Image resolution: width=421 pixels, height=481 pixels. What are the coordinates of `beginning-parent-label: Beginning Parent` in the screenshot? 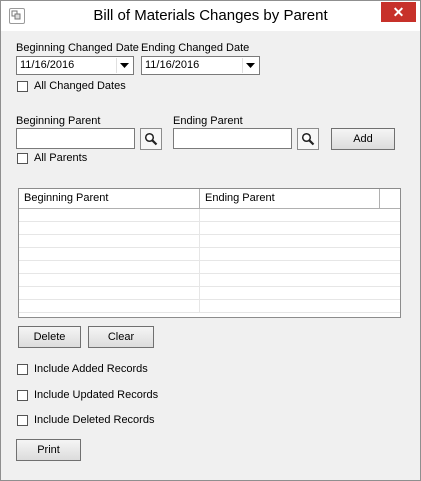 It's located at (58, 121).